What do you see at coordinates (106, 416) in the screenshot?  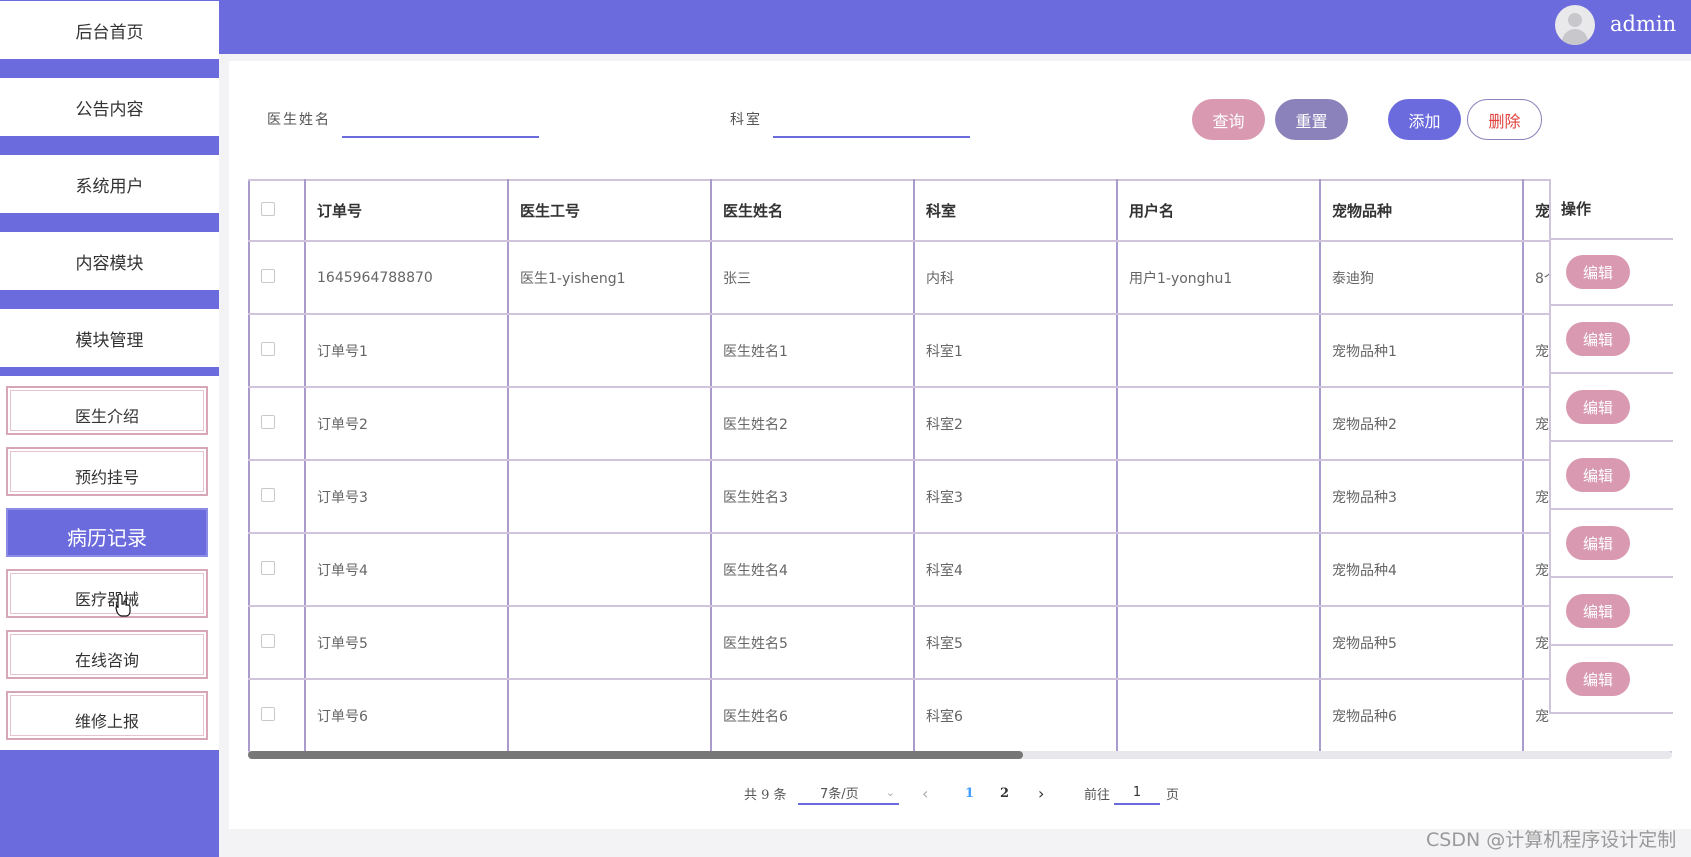 I see `submenu-item-label: 医生介绍` at bounding box center [106, 416].